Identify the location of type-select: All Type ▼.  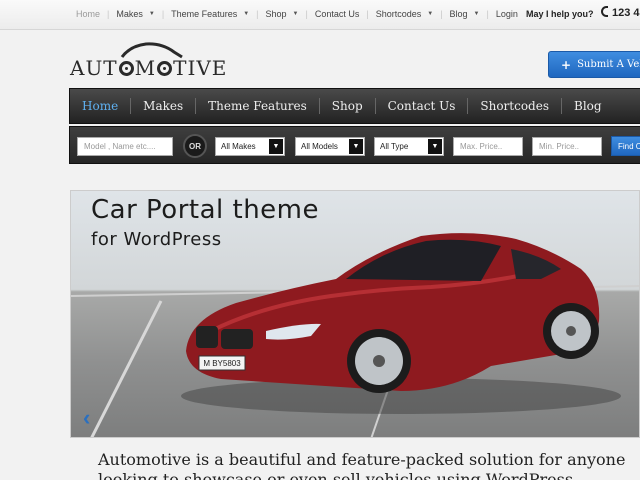
(409, 146).